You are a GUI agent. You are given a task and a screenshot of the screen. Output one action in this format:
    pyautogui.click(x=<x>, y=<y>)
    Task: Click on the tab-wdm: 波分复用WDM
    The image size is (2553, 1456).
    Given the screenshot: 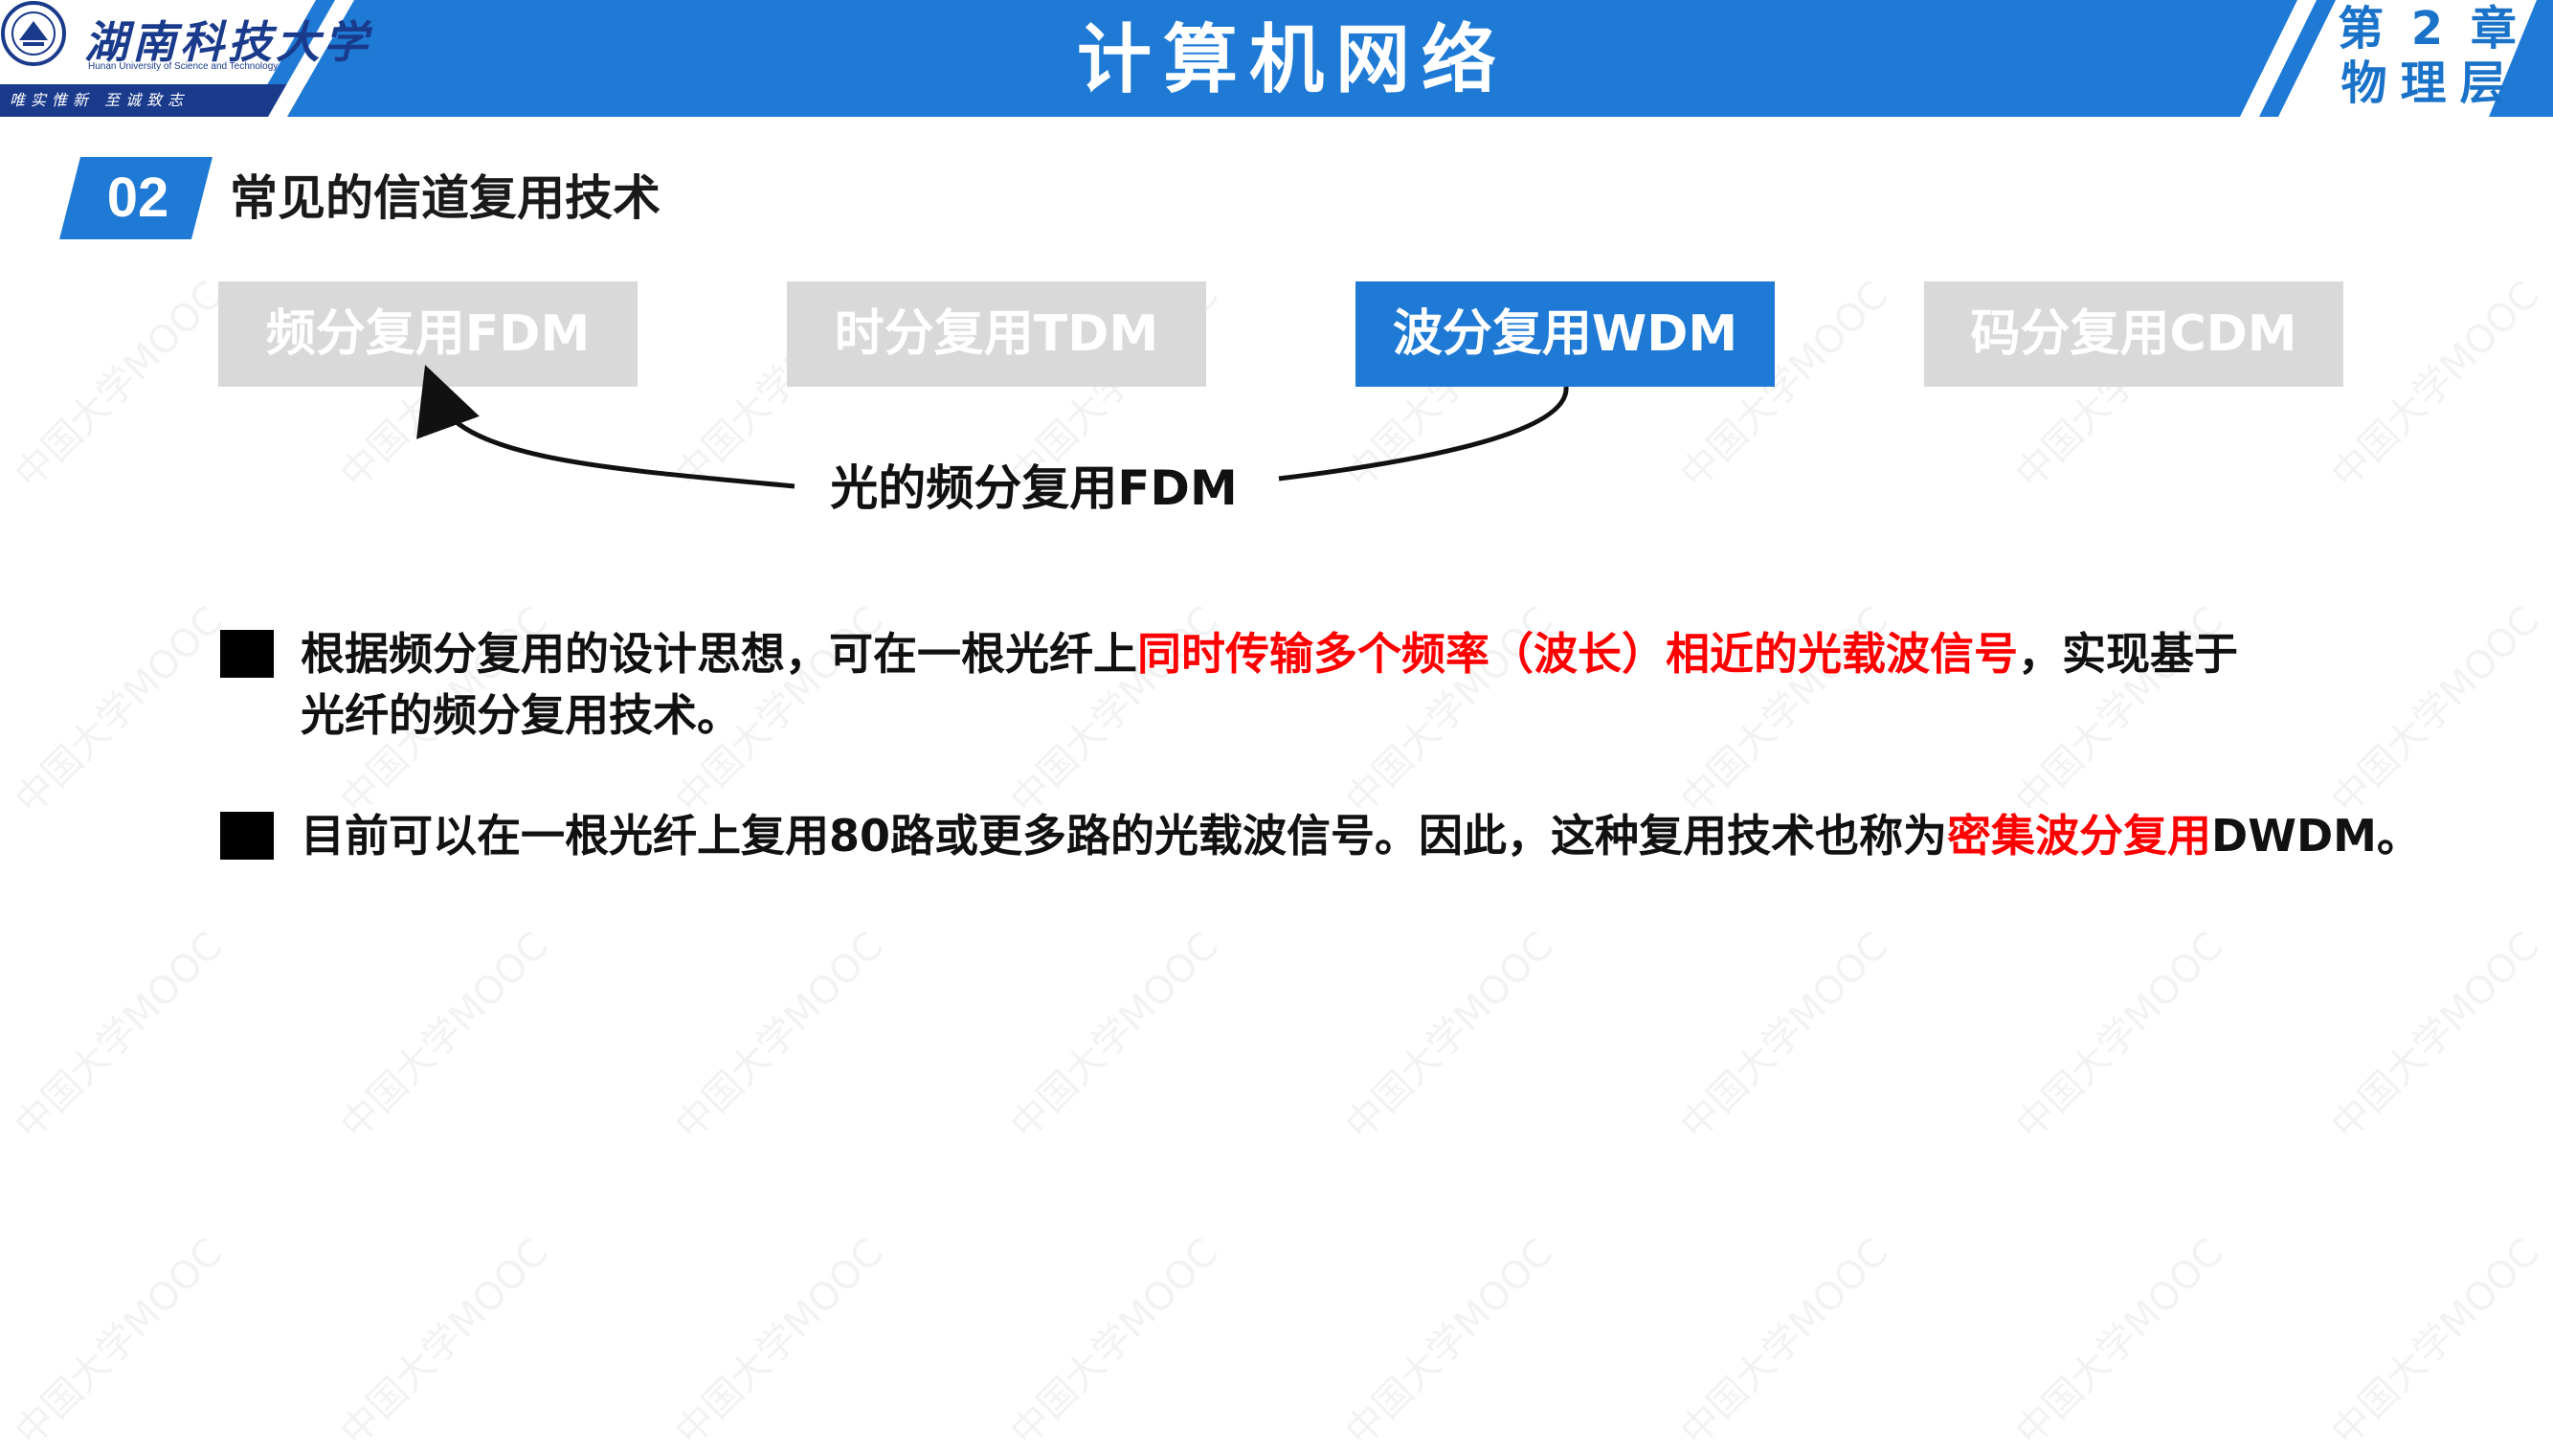 What is the action you would take?
    pyautogui.click(x=1565, y=334)
    